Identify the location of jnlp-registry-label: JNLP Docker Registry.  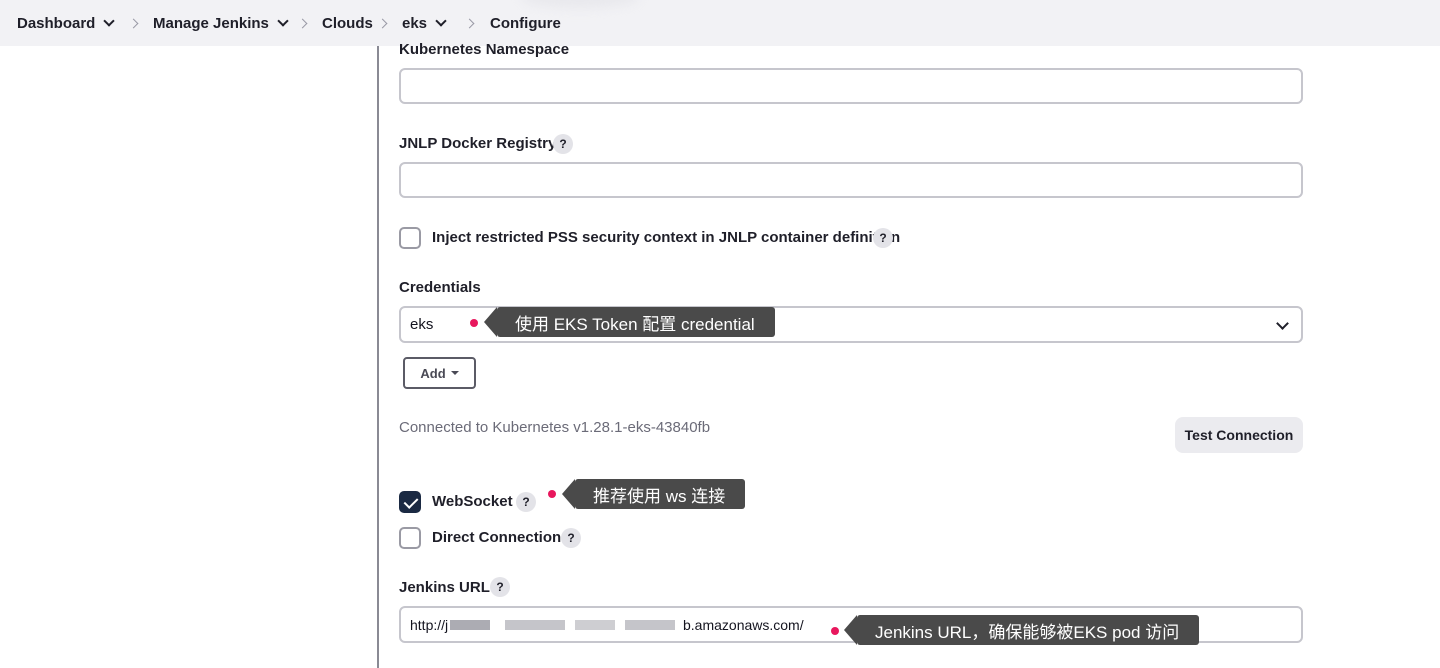
(478, 143).